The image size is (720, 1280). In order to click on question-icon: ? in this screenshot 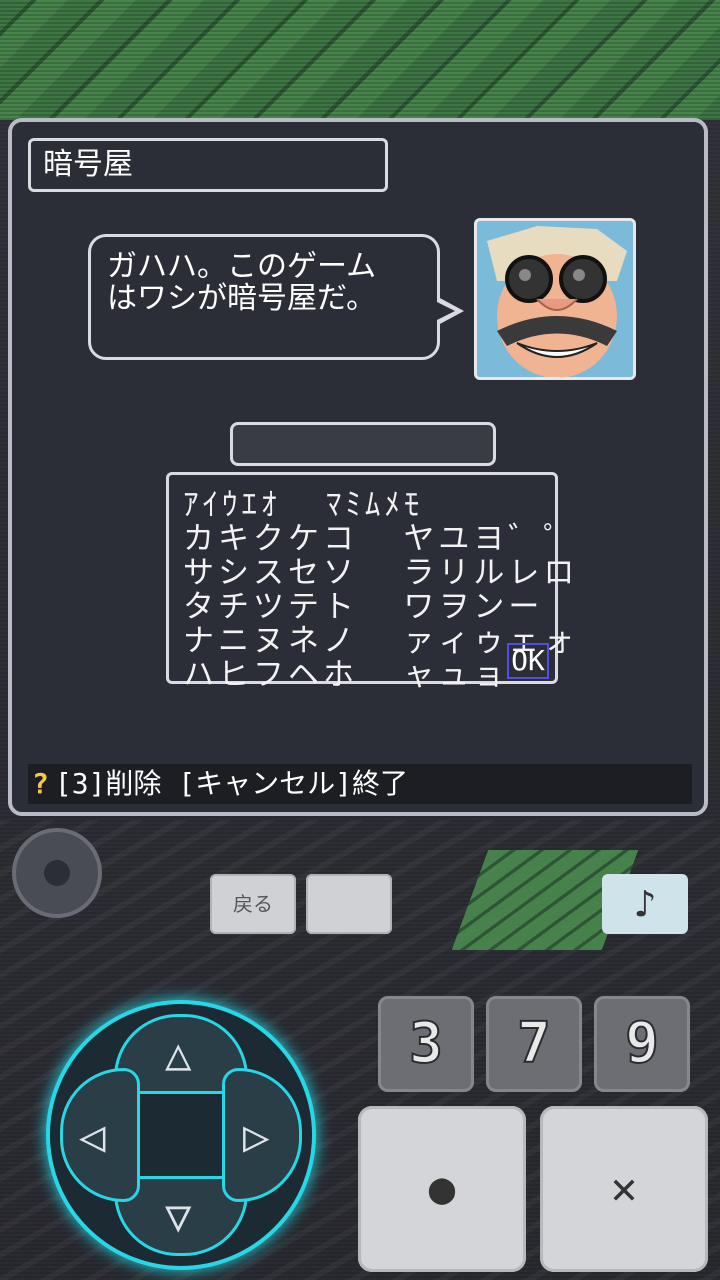, I will do `click(40, 783)`.